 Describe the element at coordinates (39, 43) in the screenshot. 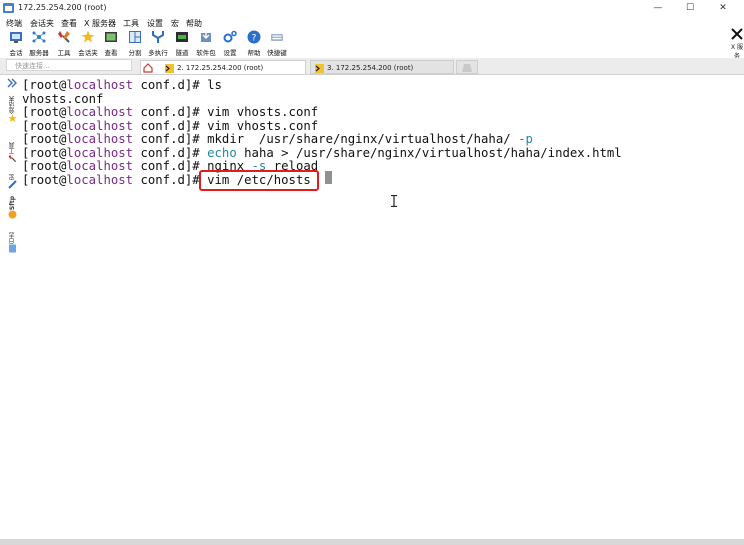

I see `servers-button: 服务器` at that location.